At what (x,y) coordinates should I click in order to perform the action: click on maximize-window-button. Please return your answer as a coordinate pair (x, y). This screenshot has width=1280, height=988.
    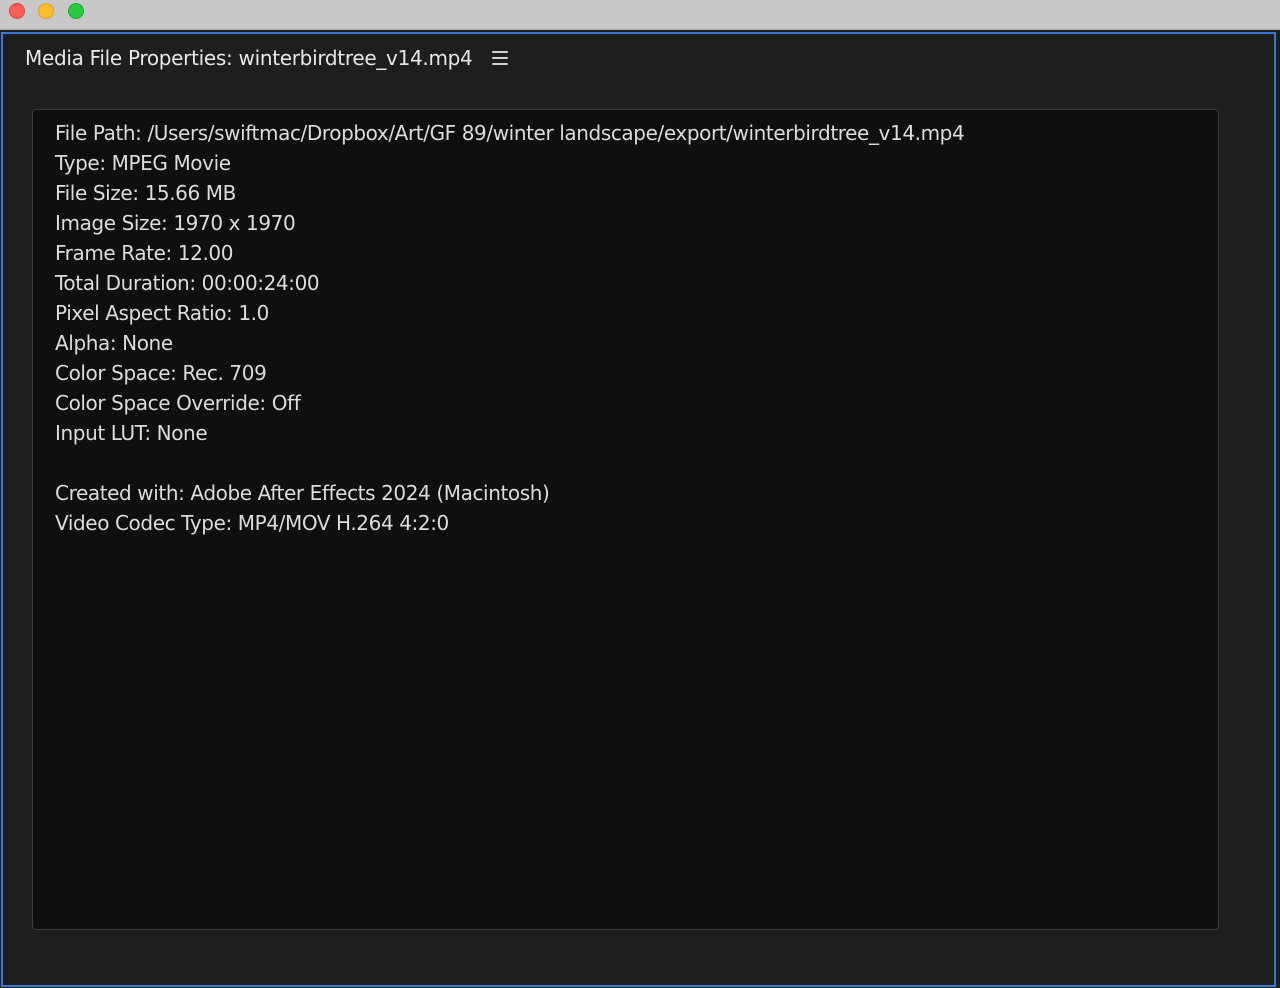
    Looking at the image, I should click on (76, 11).